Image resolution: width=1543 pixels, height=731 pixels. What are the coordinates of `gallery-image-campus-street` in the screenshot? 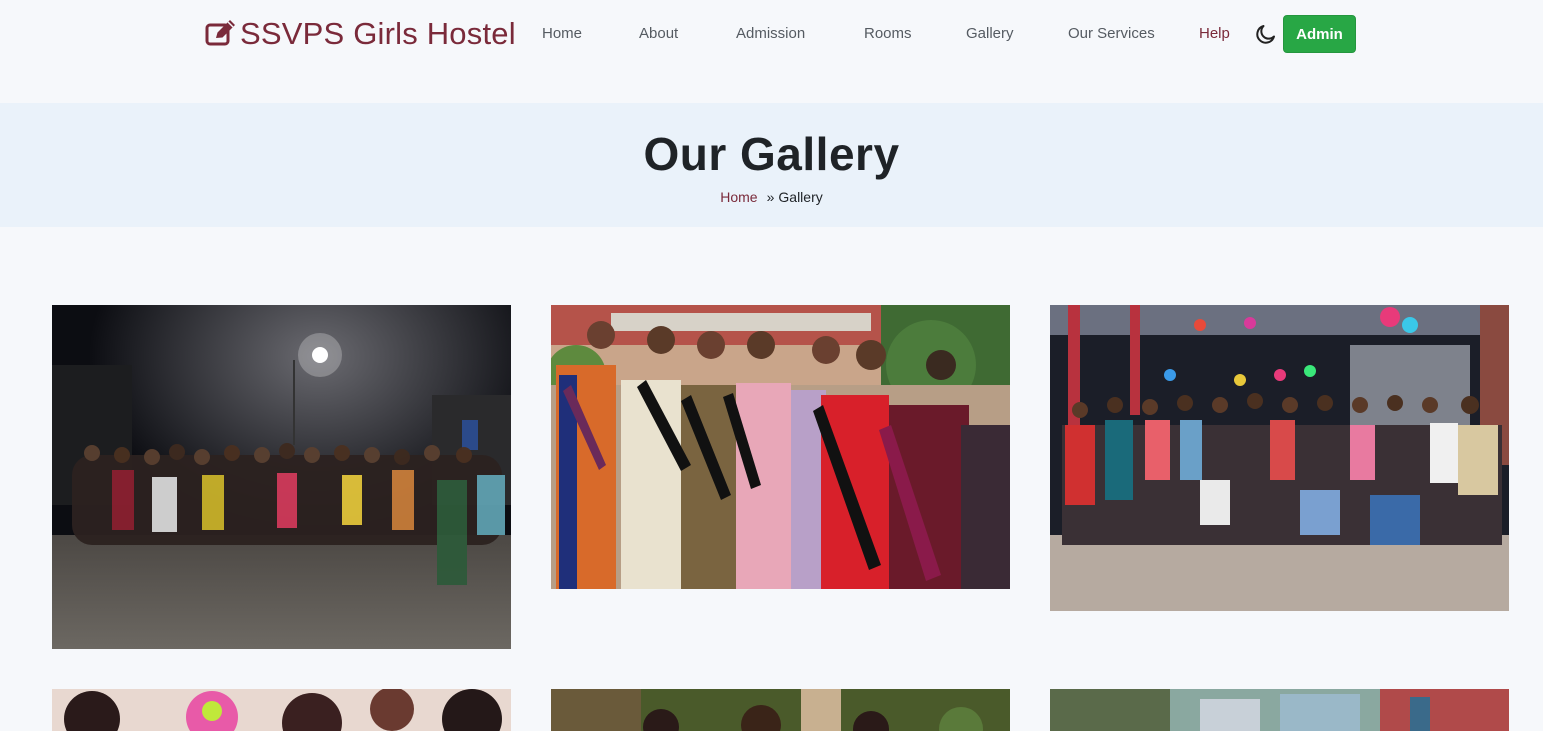 It's located at (1279, 710).